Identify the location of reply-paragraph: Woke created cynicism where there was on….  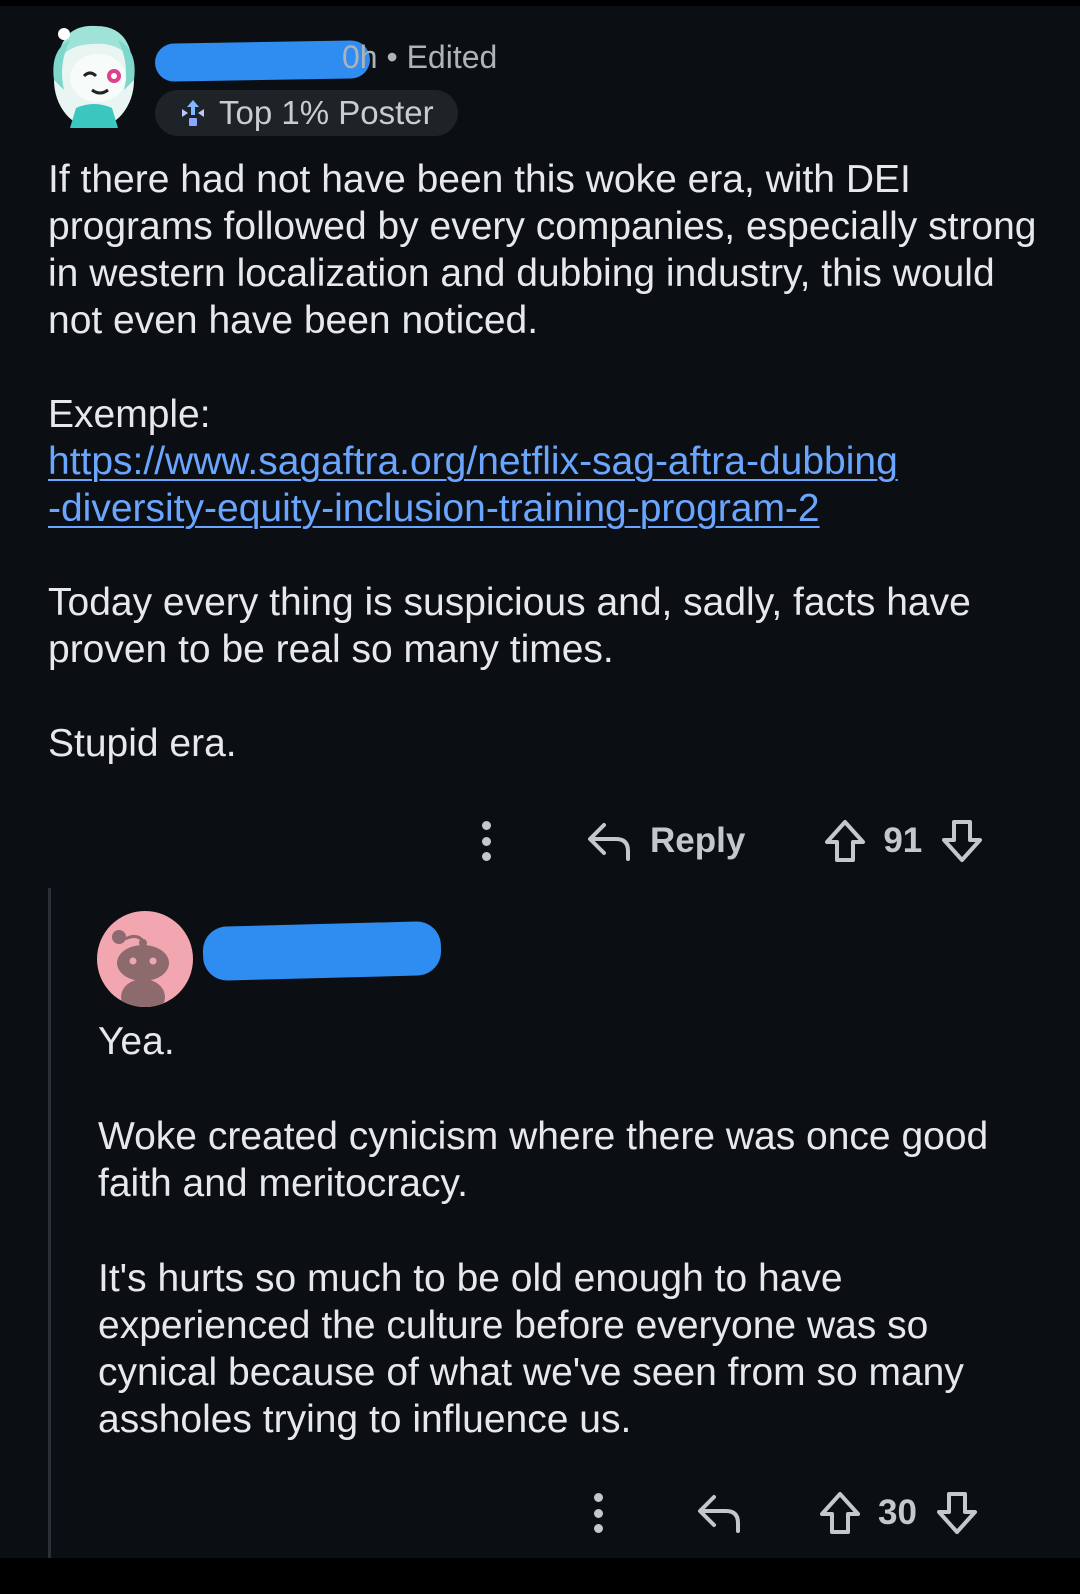
(543, 1160).